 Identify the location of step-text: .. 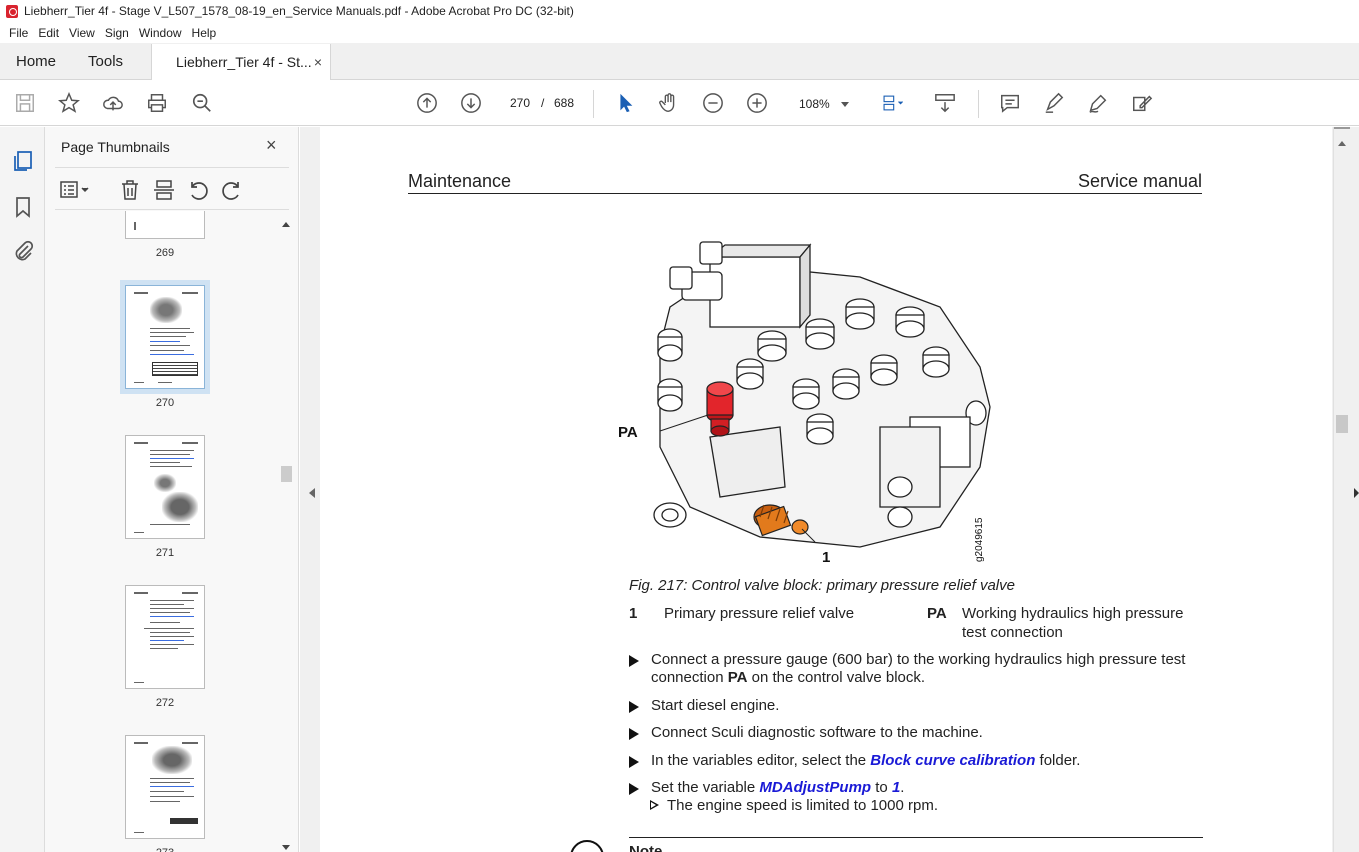
(902, 787).